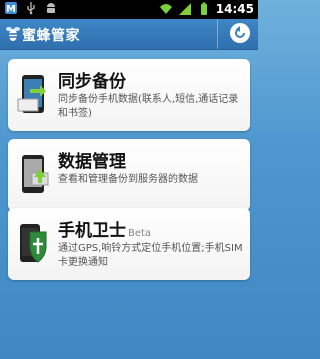  I want to click on svg-text: M, so click(11, 9).